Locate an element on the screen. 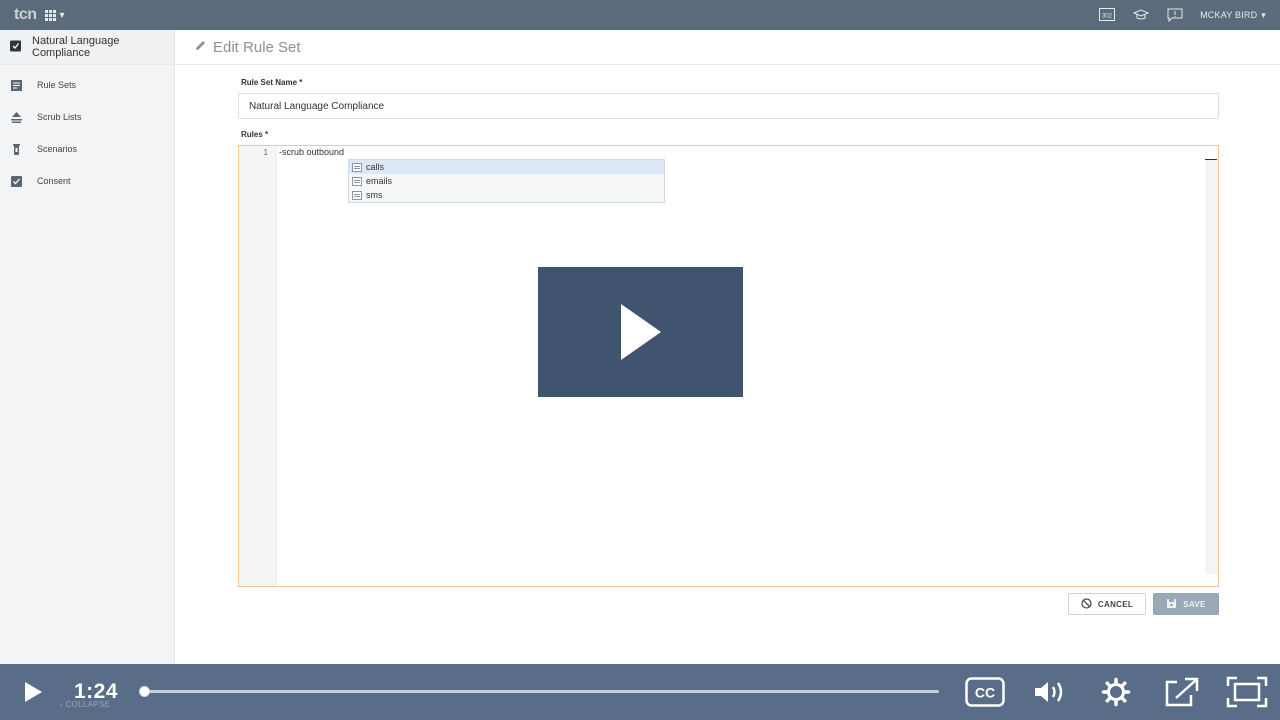 The height and width of the screenshot is (720, 1280). user-name: MCKAY BIRD is located at coordinates (1229, 15).